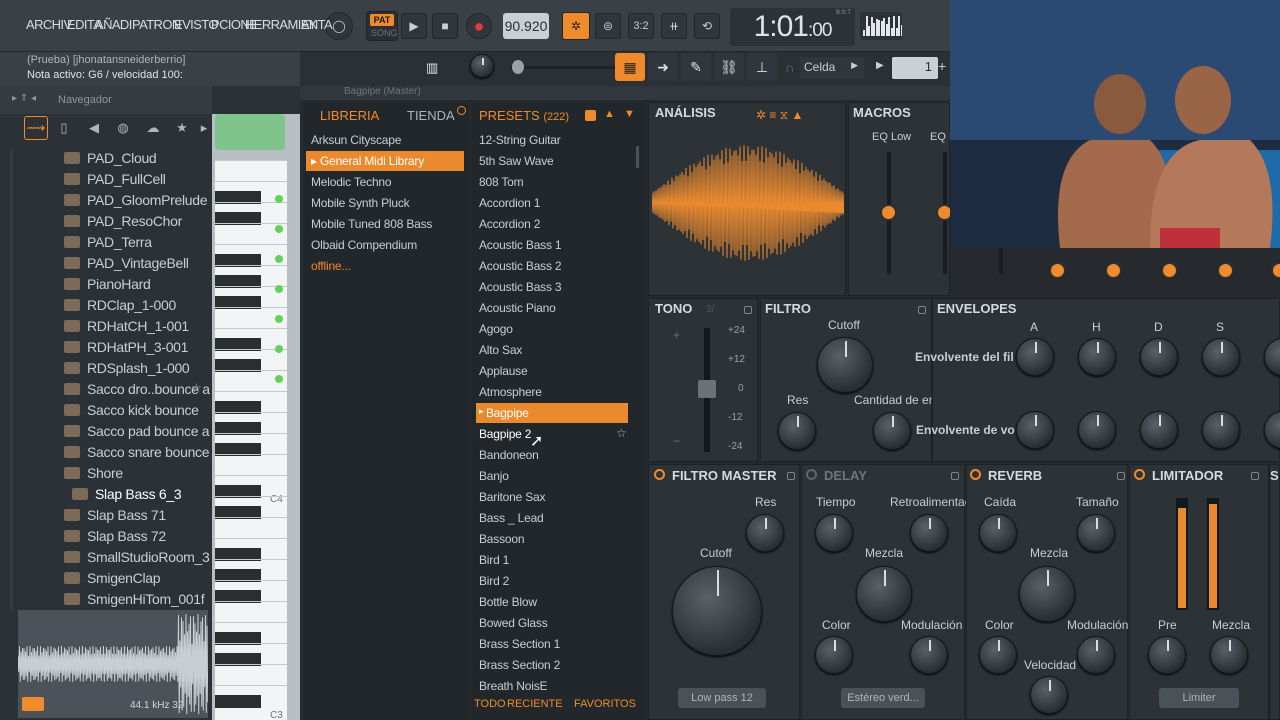  I want to click on envelope-volume-knob-d, so click(1159, 430).